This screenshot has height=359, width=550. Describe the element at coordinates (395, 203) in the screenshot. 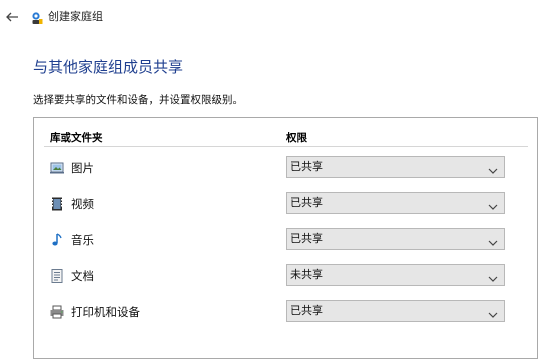

I see `permission-select-videos: 已共享` at that location.